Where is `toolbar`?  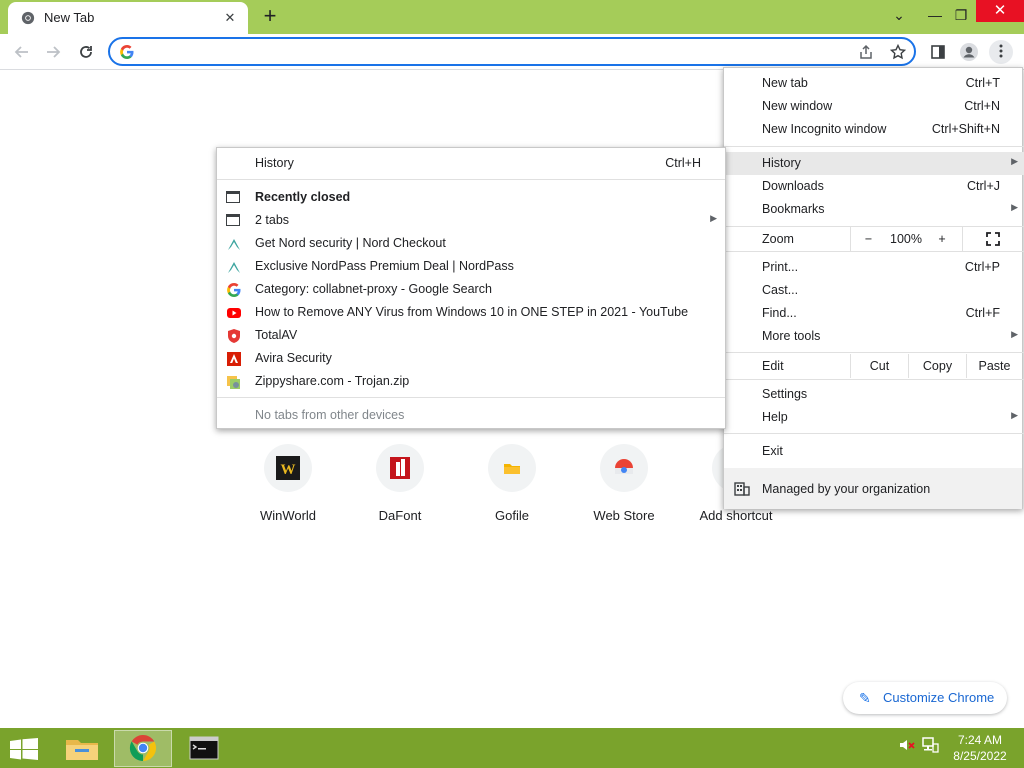 toolbar is located at coordinates (512, 52).